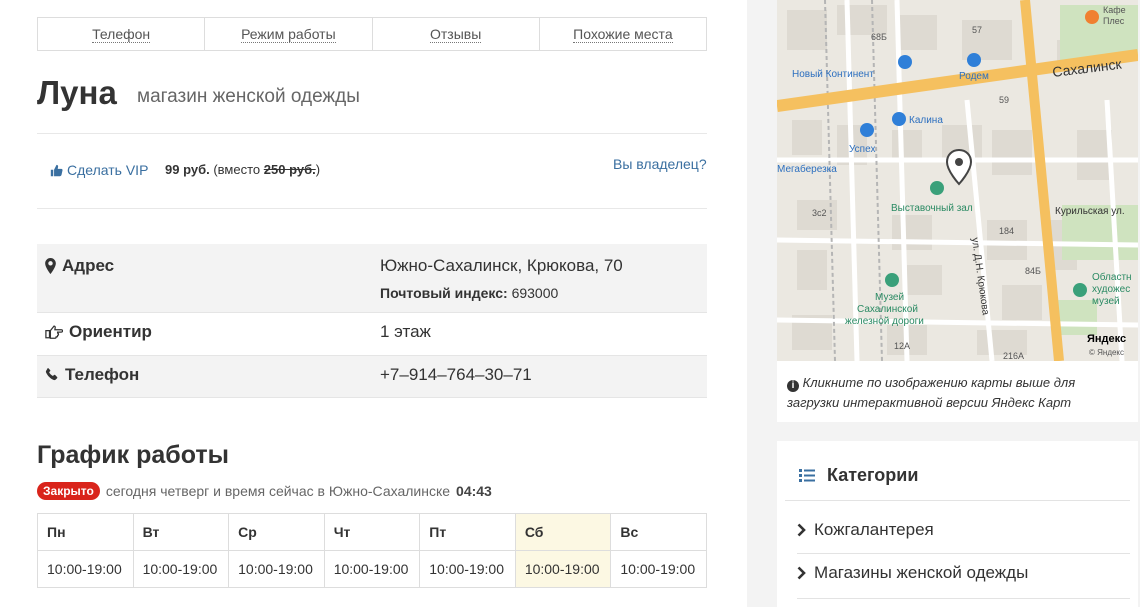 This screenshot has height=607, width=1140. I want to click on categories-header: Категории, so click(957, 475).